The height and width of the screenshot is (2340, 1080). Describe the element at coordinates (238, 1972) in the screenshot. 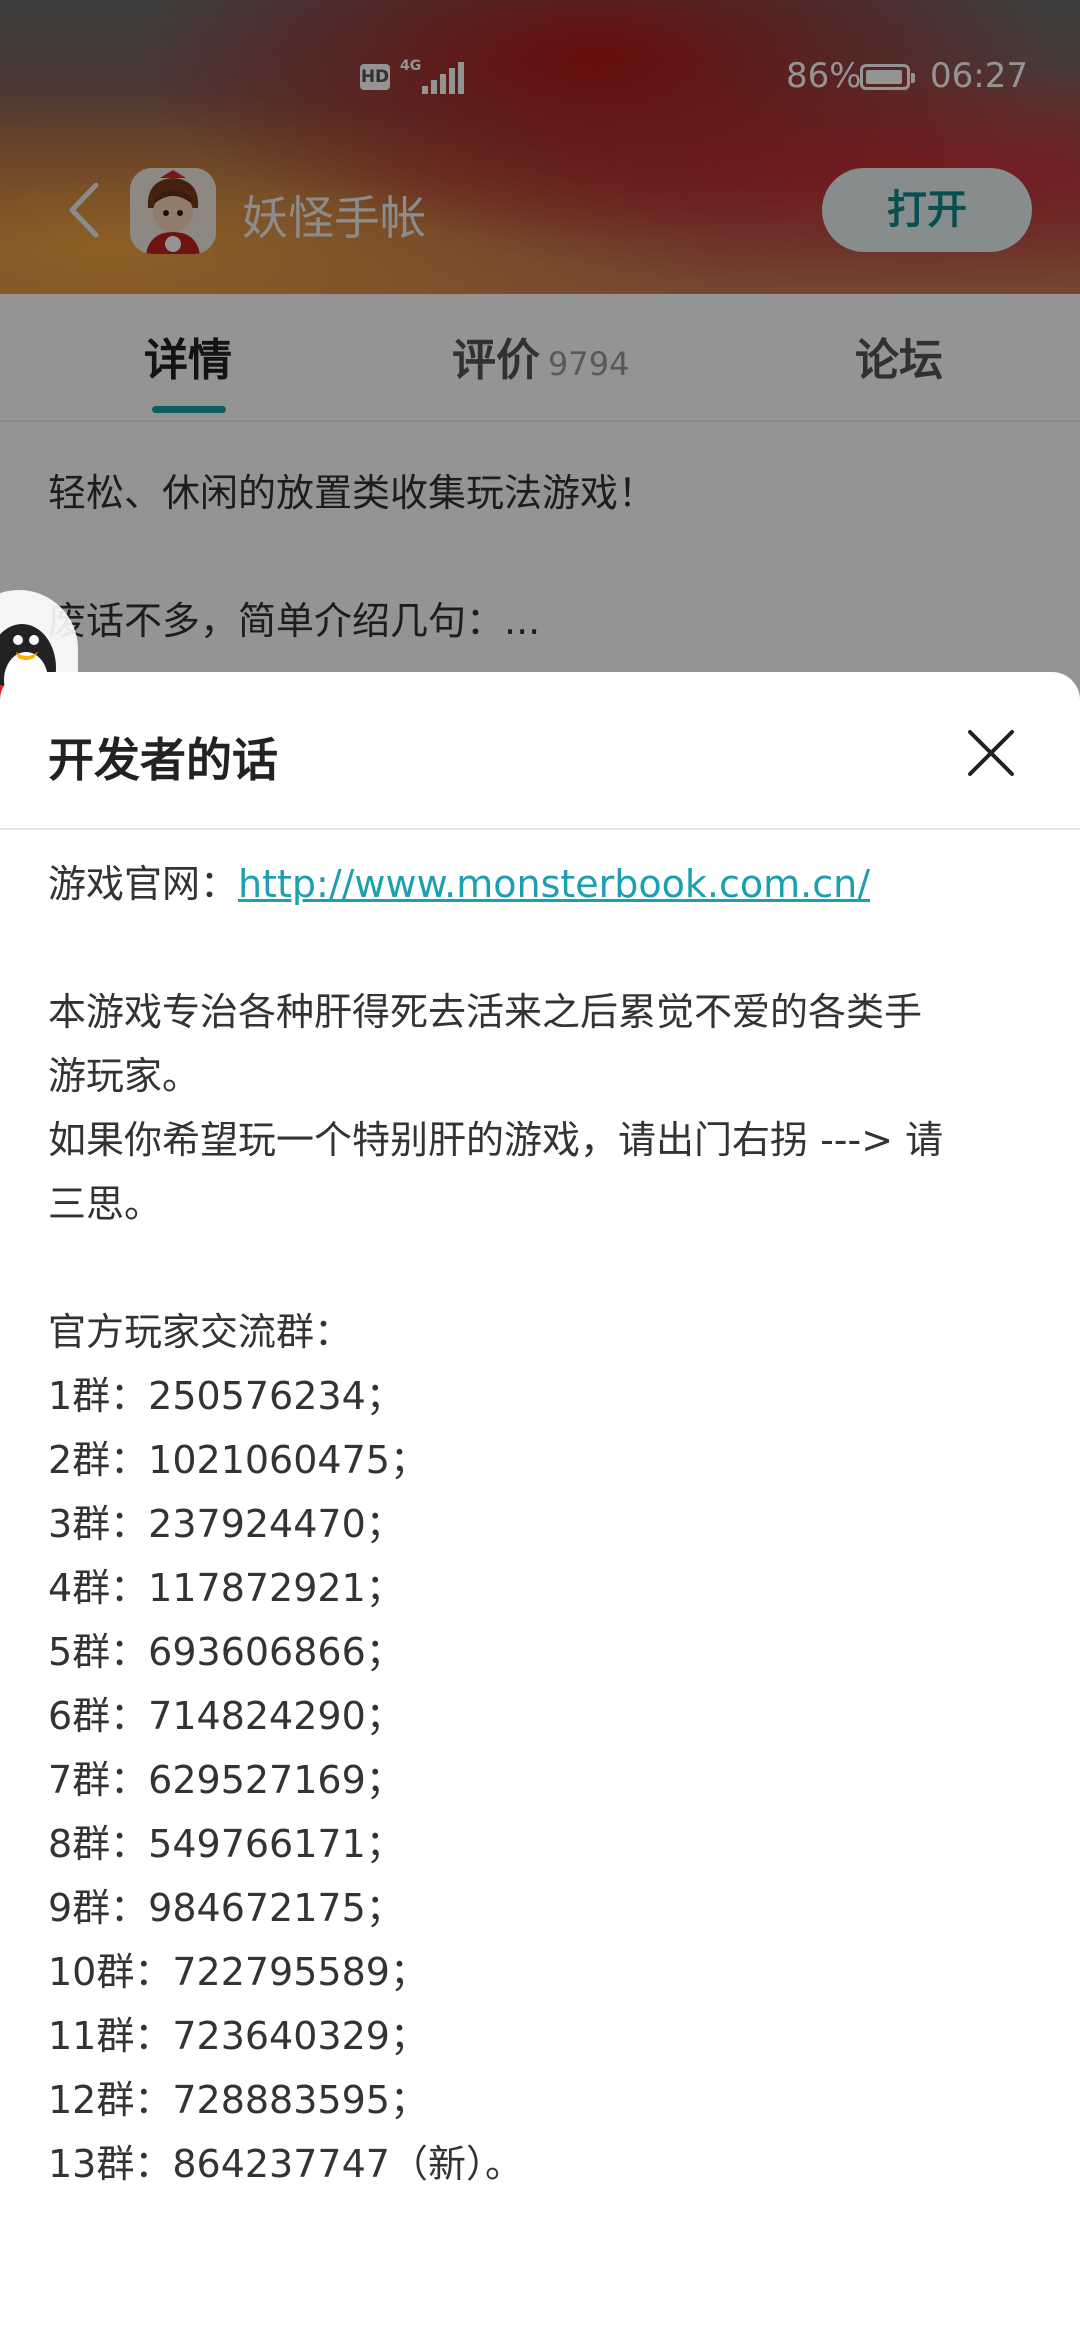

I see `group-item: 10群：722795589；` at that location.